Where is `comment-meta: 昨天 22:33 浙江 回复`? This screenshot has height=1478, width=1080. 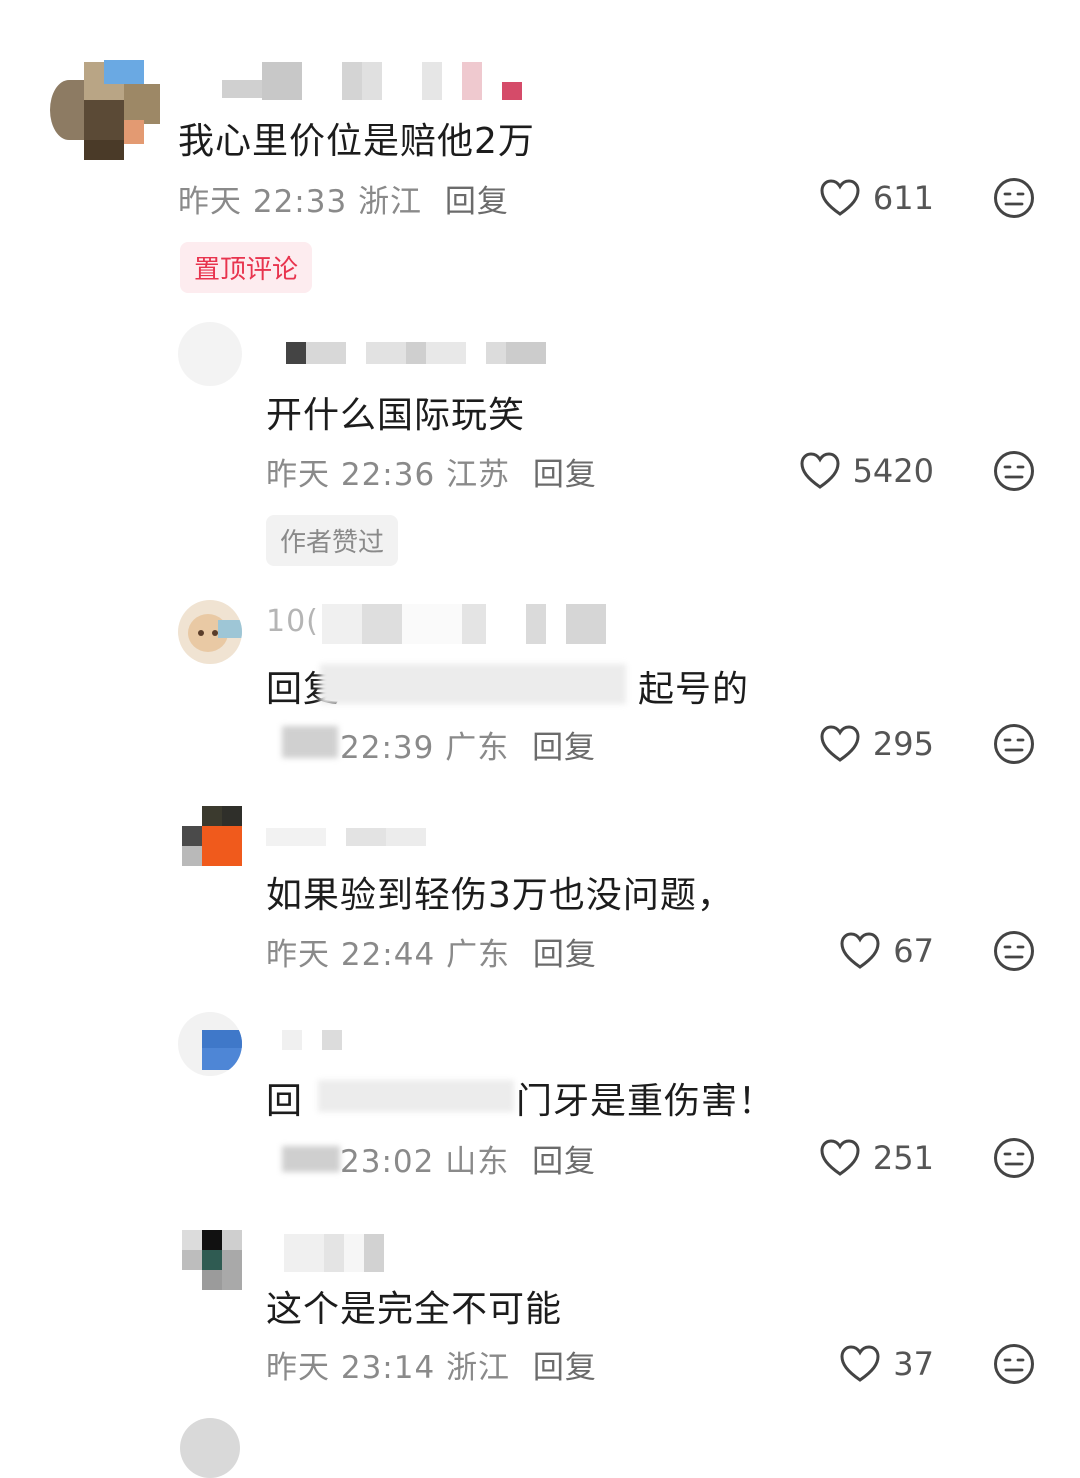 comment-meta: 昨天 22:33 浙江 回复 is located at coordinates (343, 198).